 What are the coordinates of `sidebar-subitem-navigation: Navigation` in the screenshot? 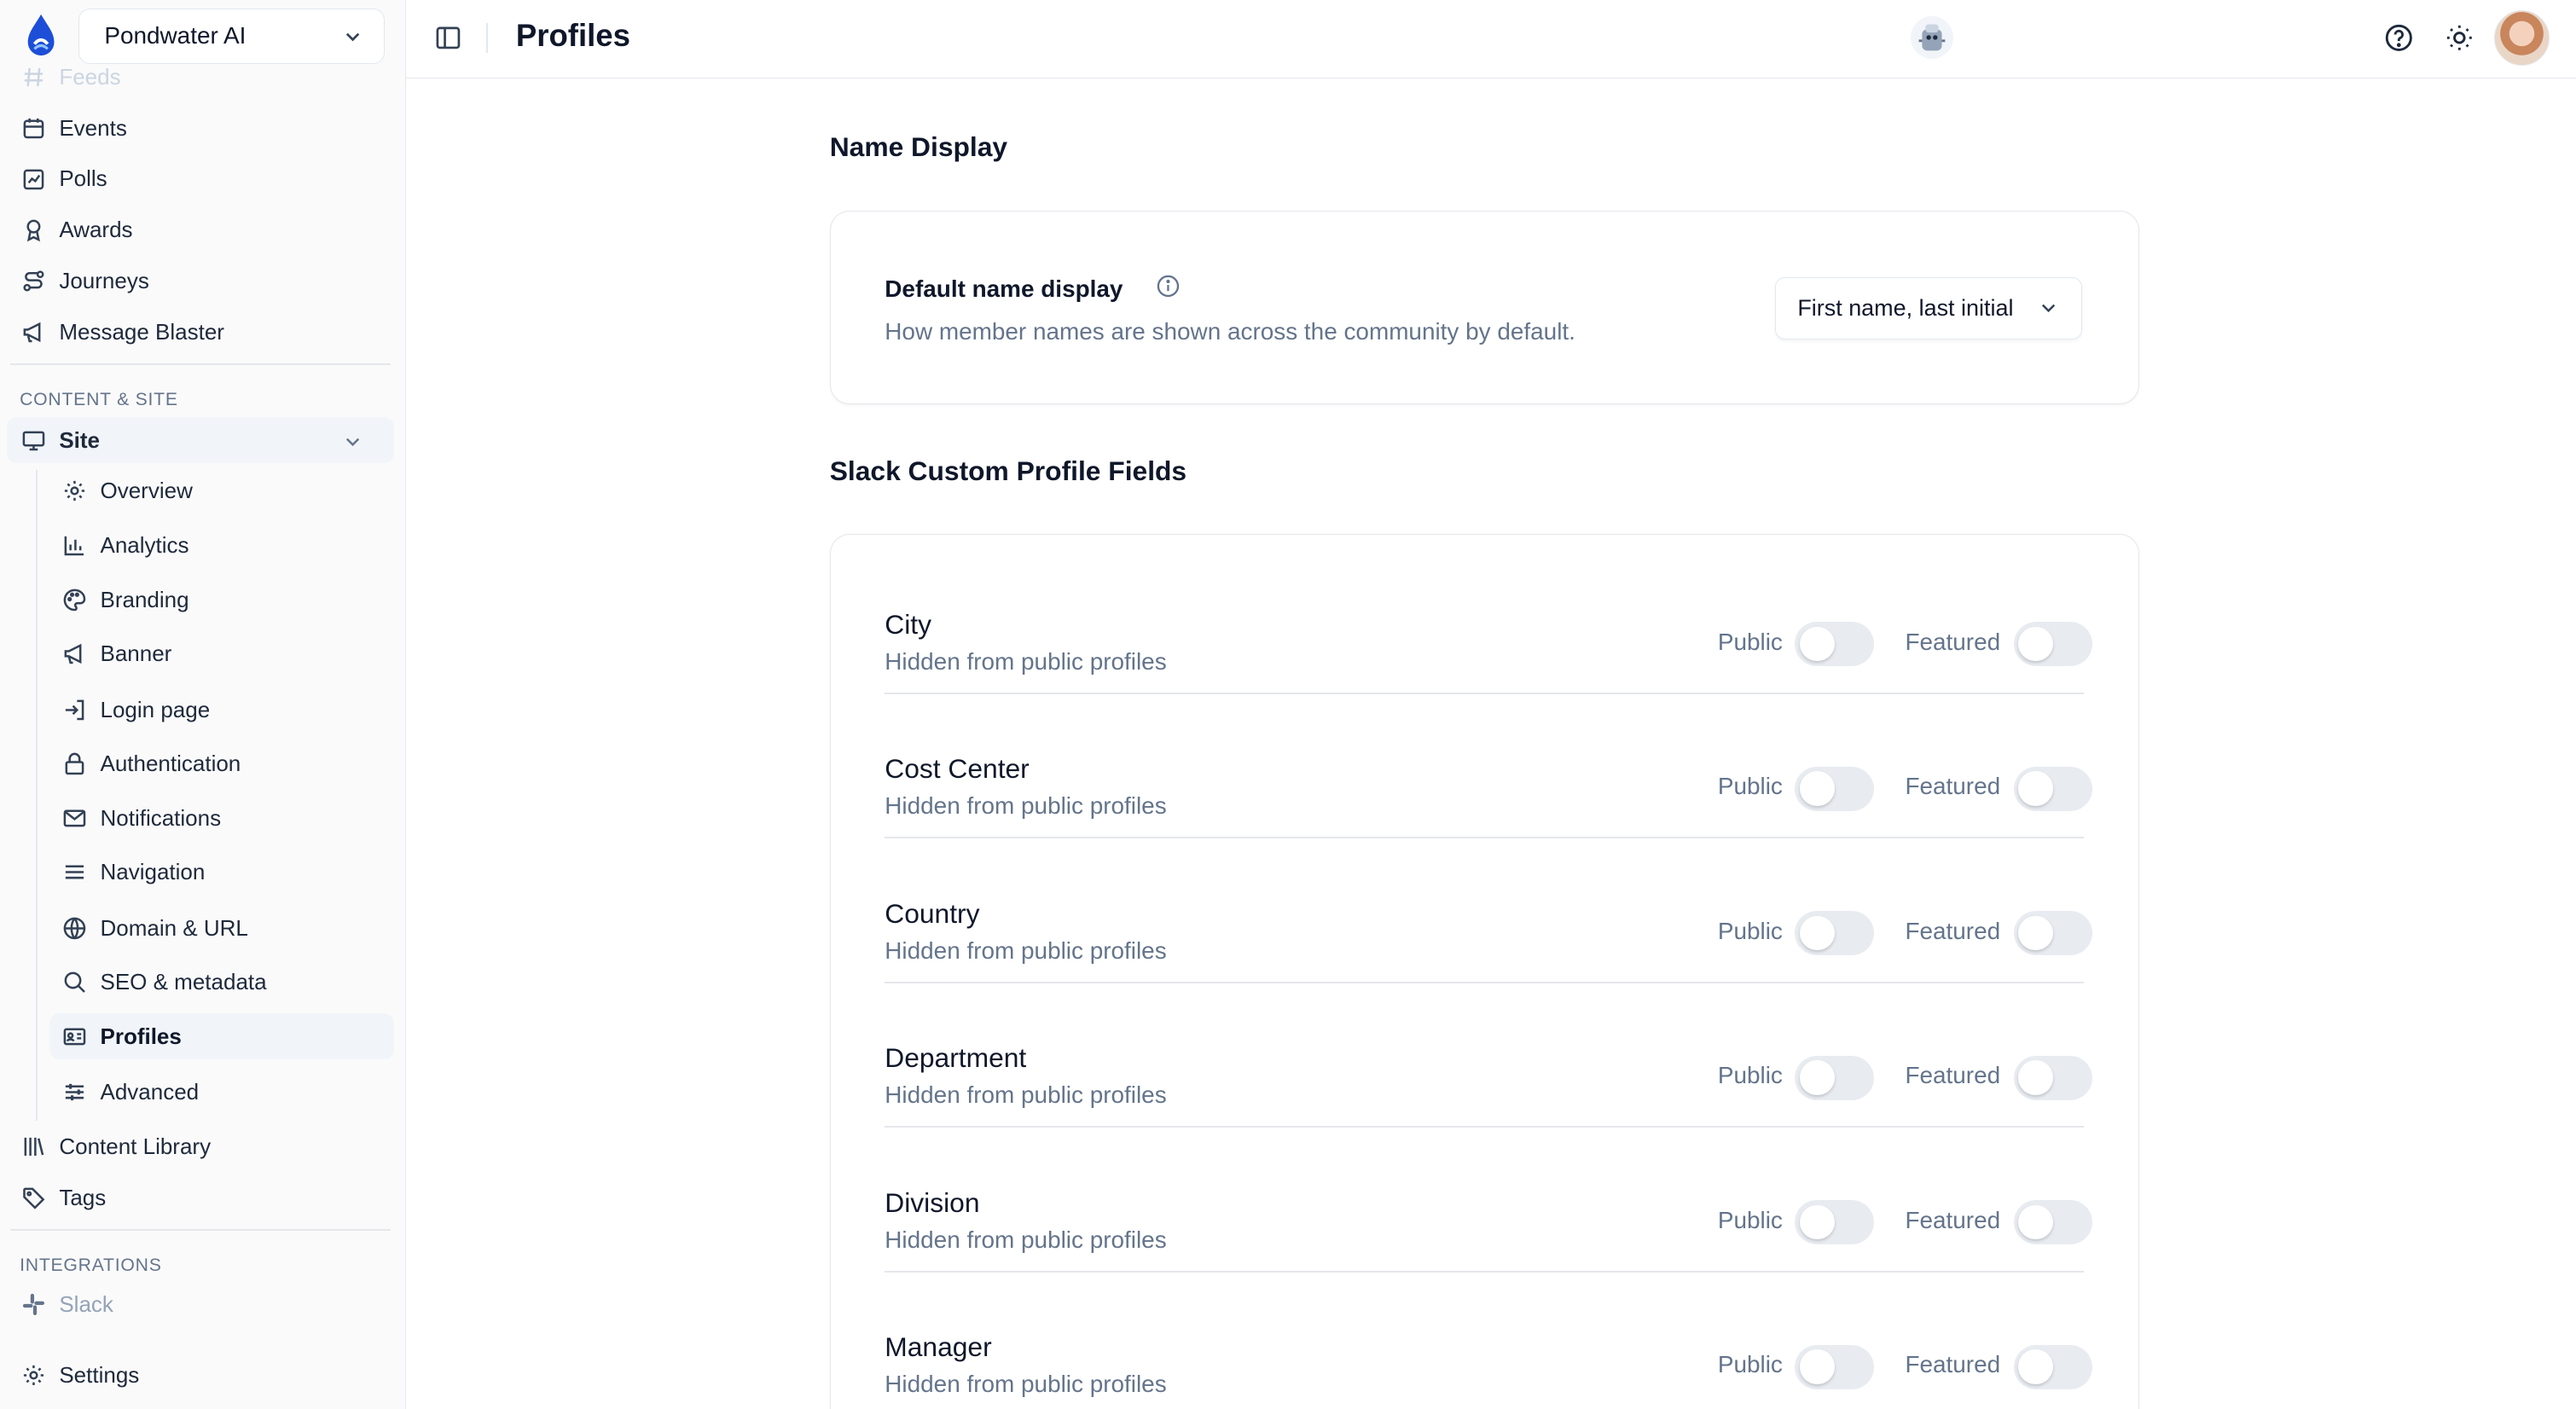 It's located at (222, 872).